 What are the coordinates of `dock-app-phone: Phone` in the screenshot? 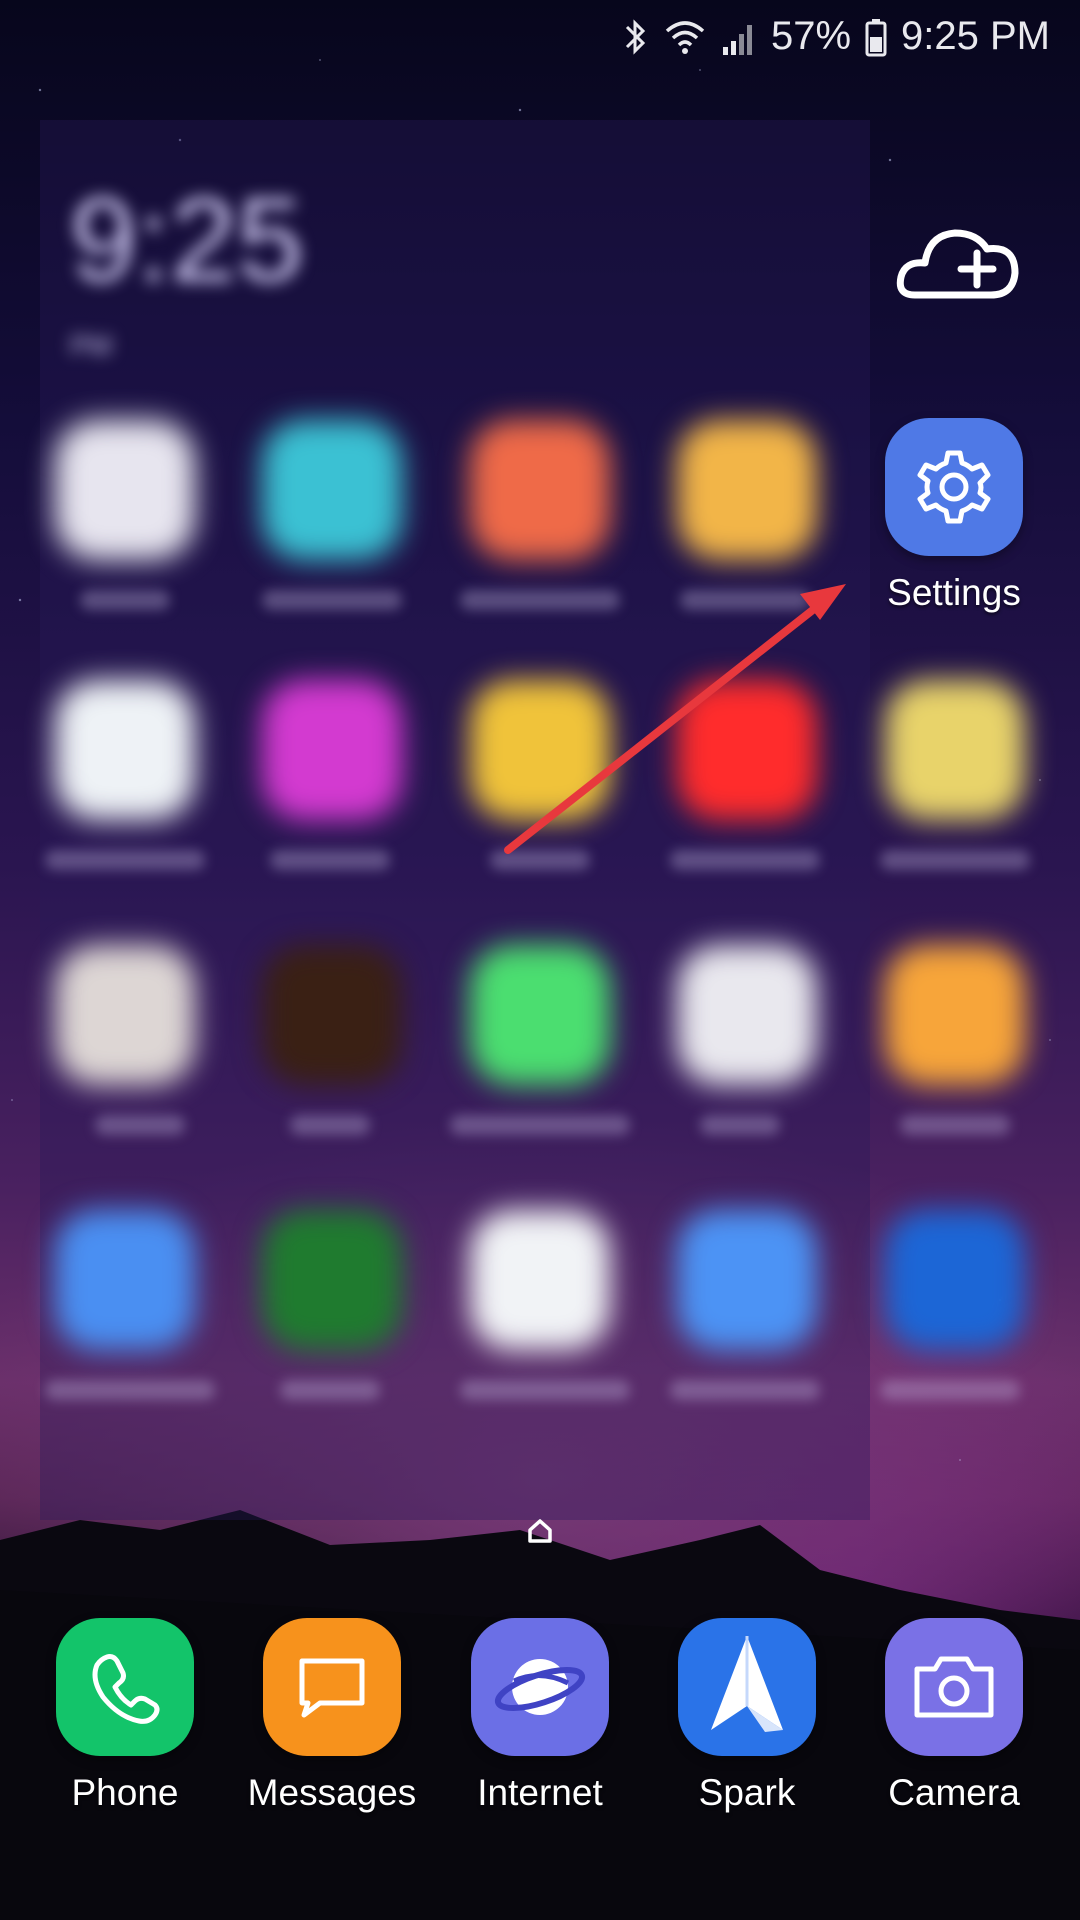 It's located at (125, 1716).